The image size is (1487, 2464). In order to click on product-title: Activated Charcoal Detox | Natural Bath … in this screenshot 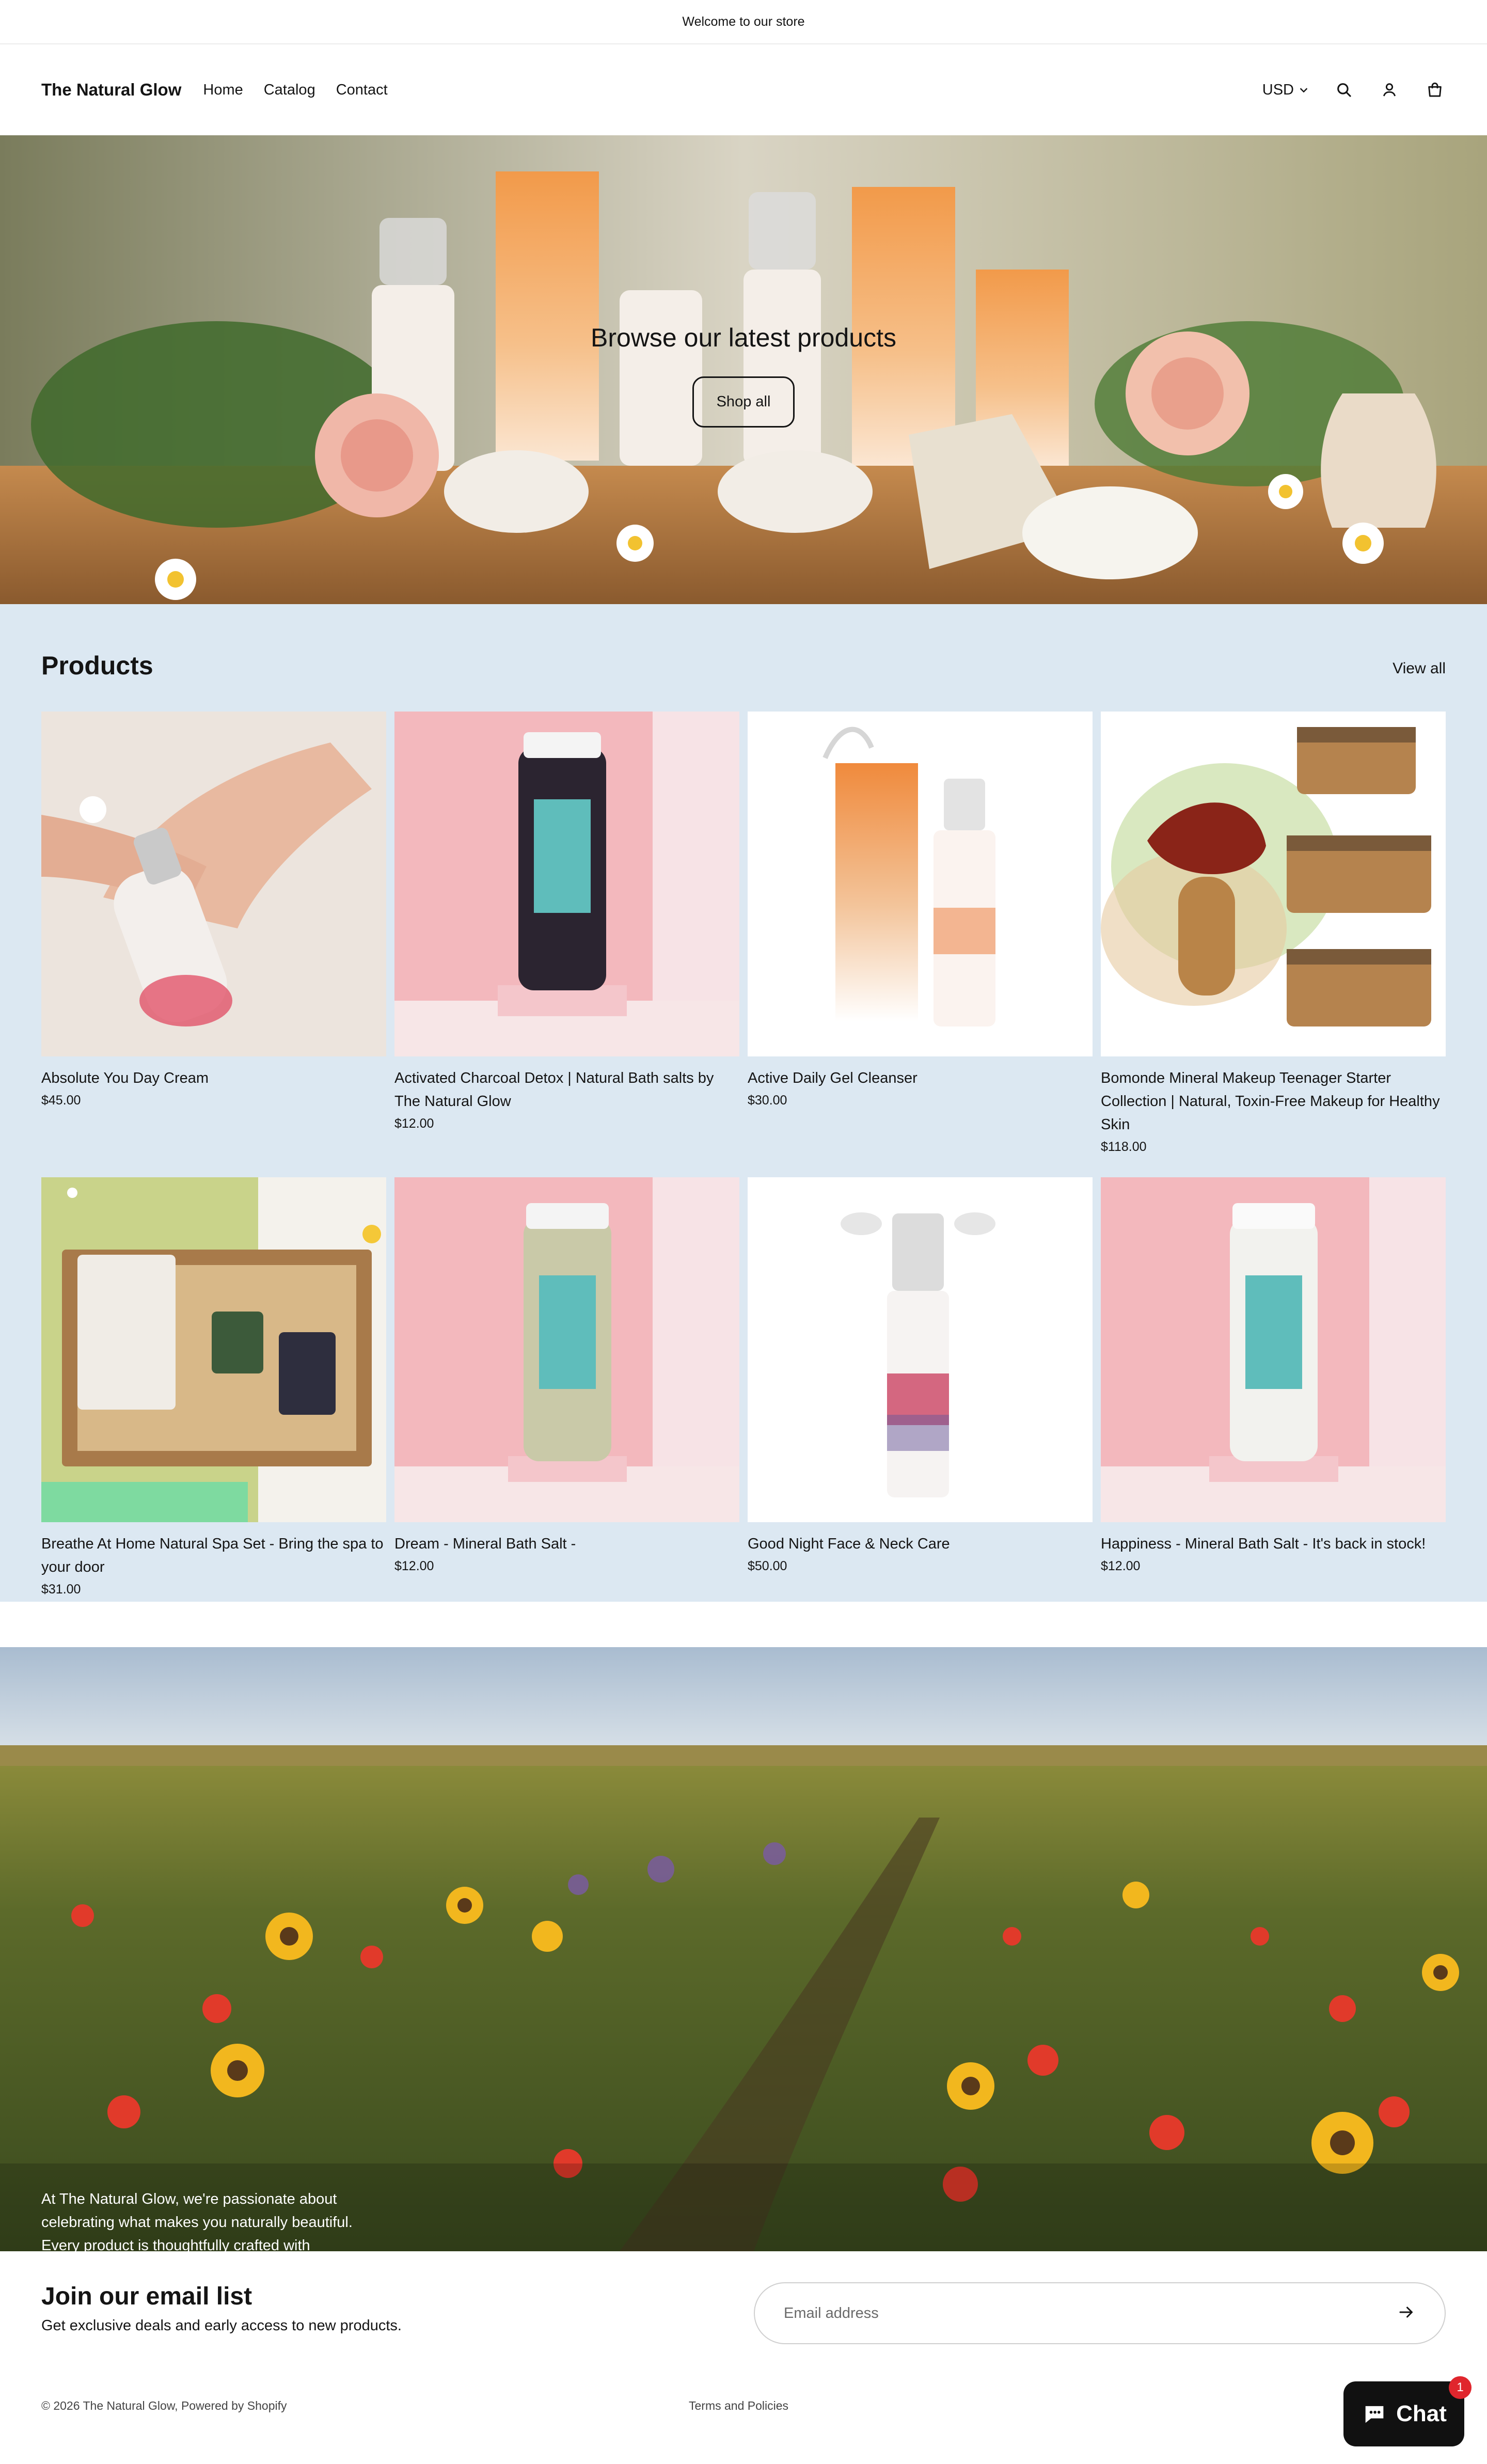, I will do `click(566, 1090)`.